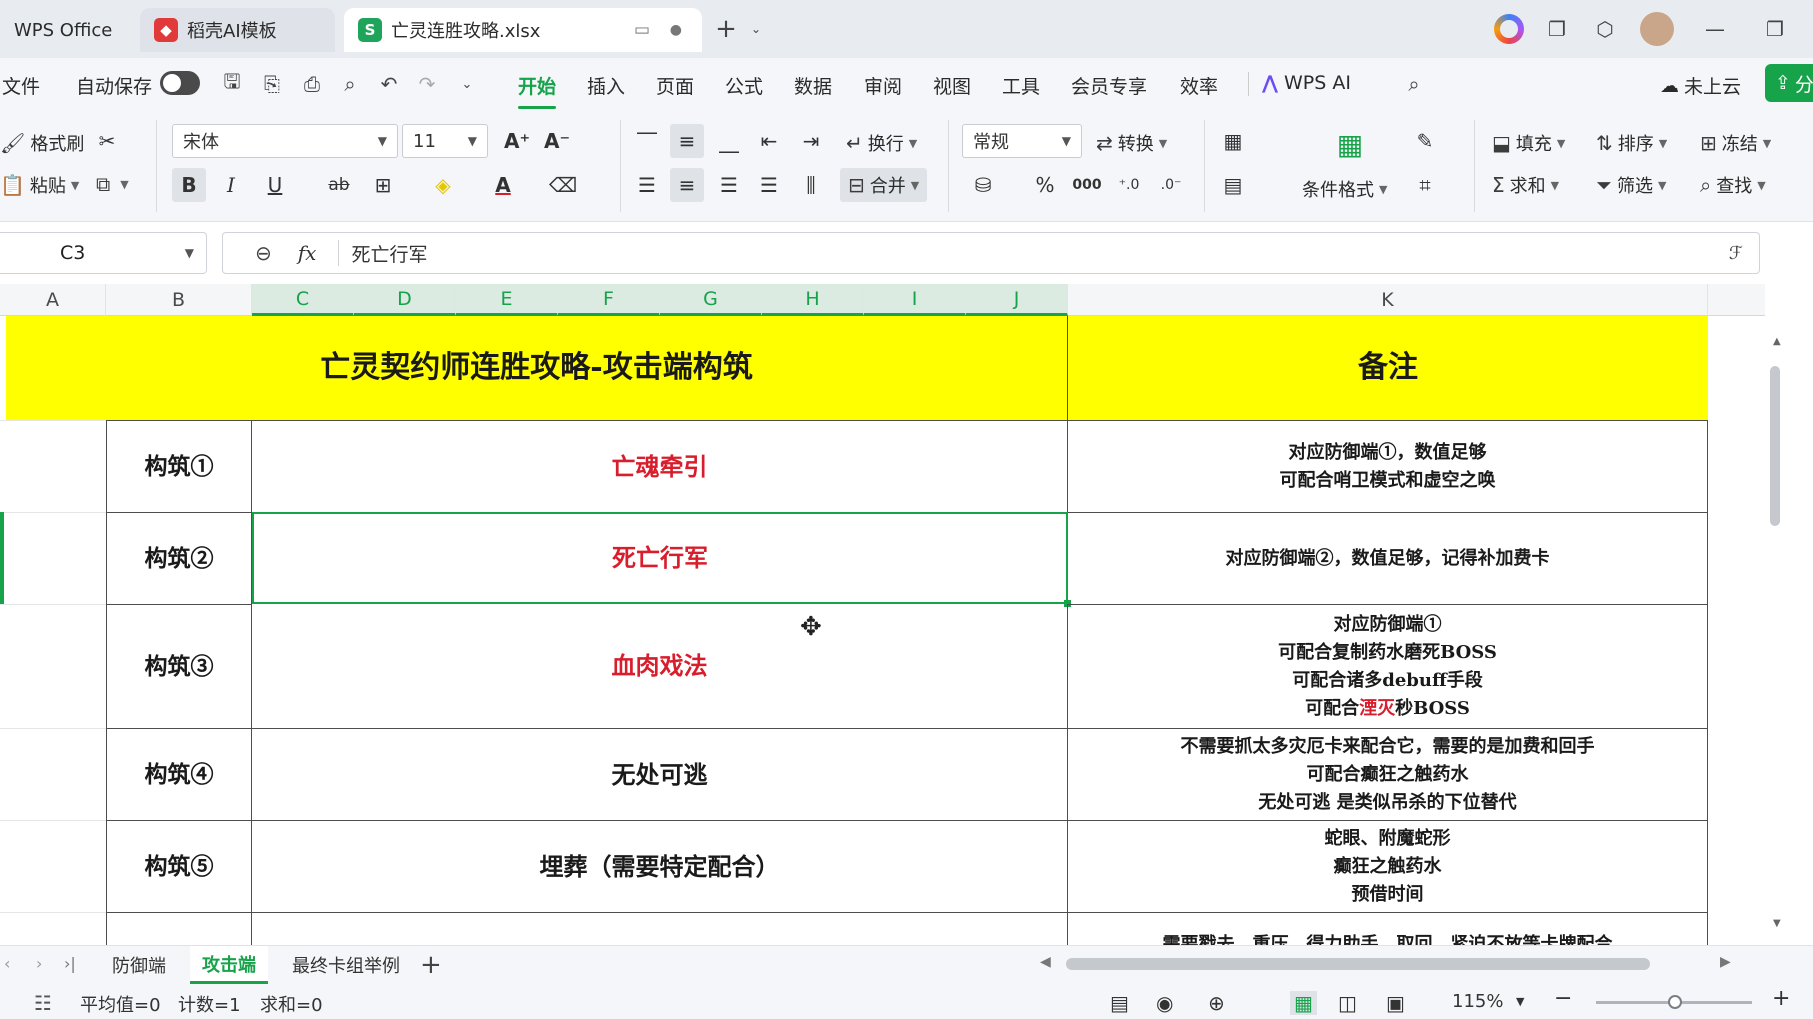 This screenshot has height=1019, width=1813. I want to click on reading-view-icon: ▣, so click(1395, 1003).